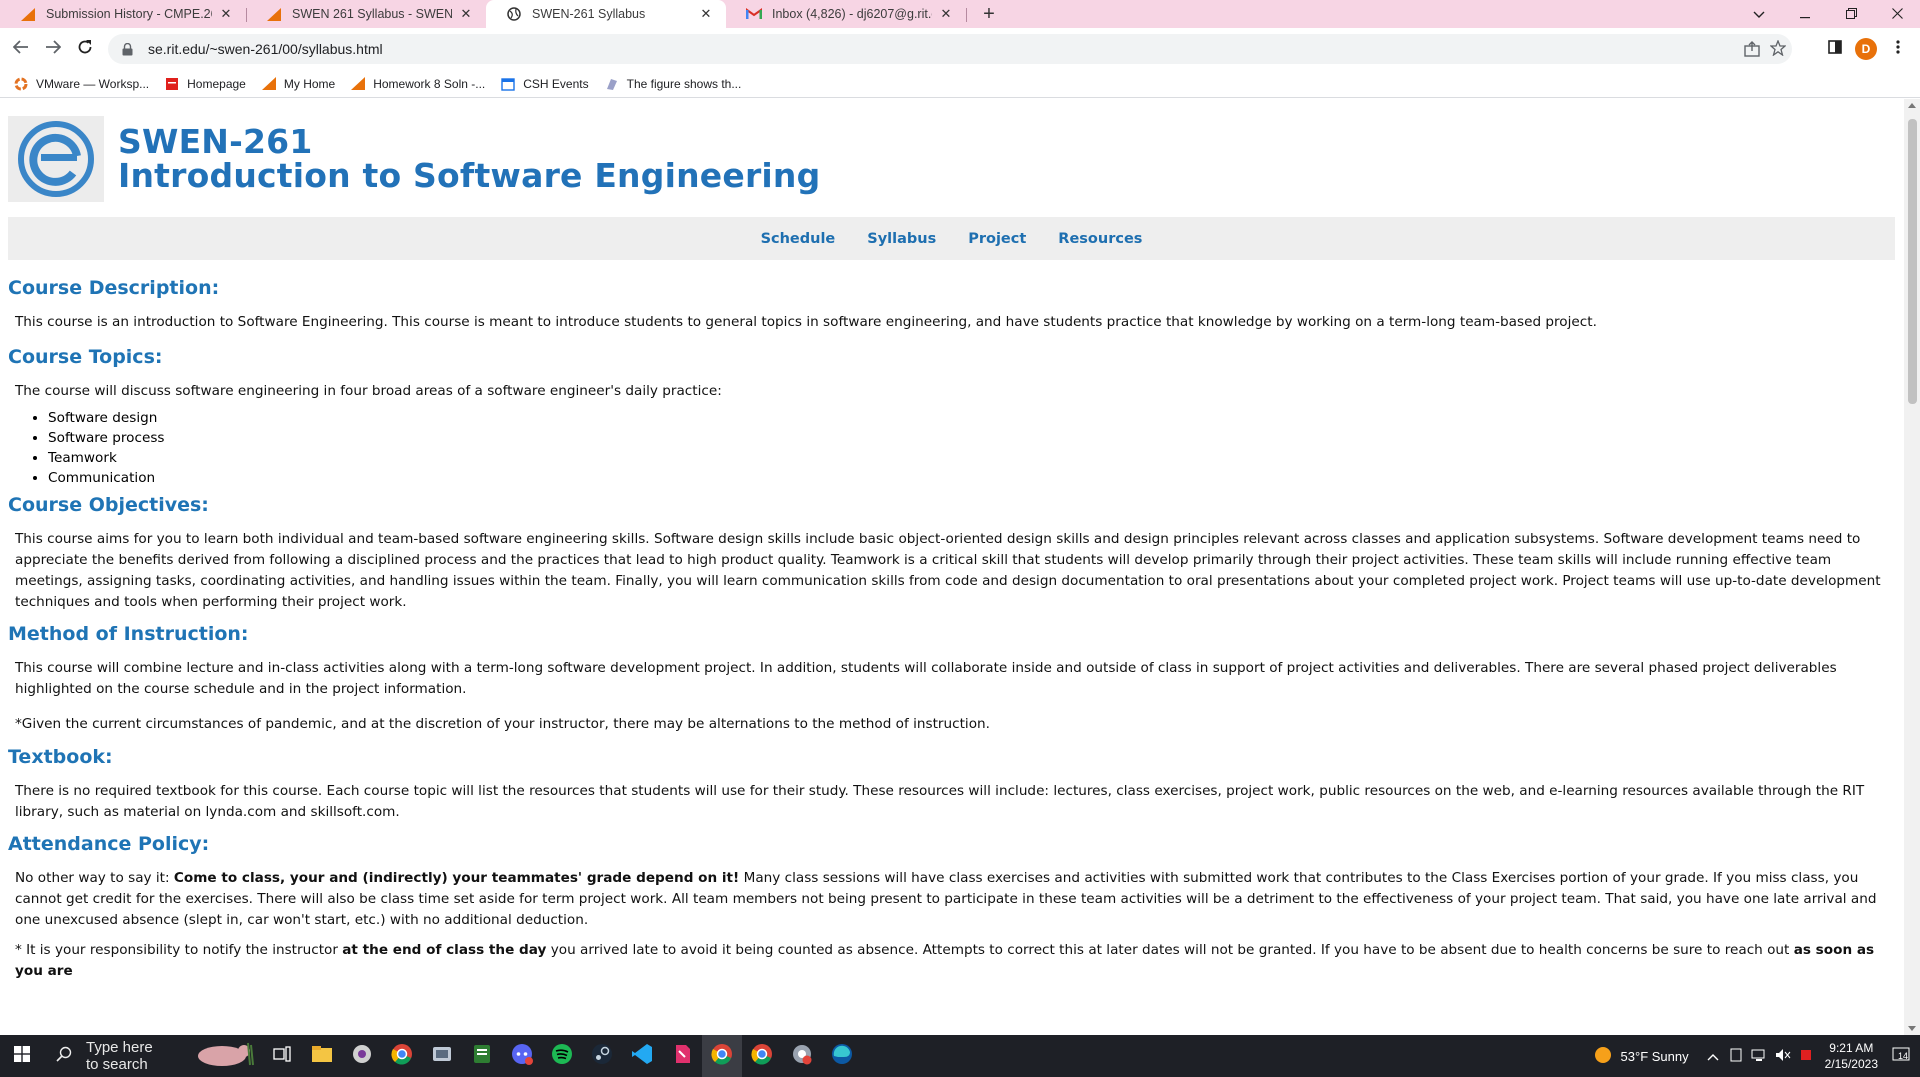 Image resolution: width=1920 pixels, height=1077 pixels. I want to click on scroll-up-icon, so click(1912, 105).